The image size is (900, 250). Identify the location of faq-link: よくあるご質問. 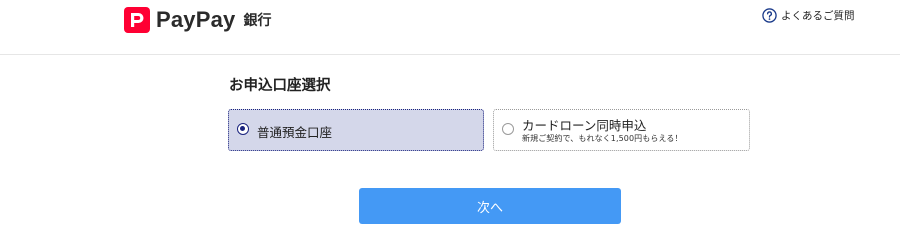
(808, 15).